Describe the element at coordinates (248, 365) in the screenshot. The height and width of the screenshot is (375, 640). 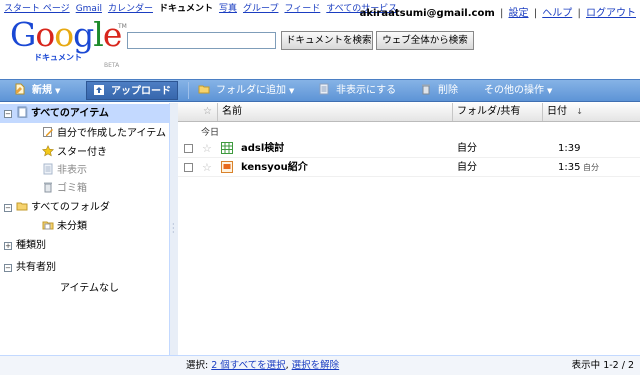
I see `select-all-link: 2 個すべてを選択` at that location.